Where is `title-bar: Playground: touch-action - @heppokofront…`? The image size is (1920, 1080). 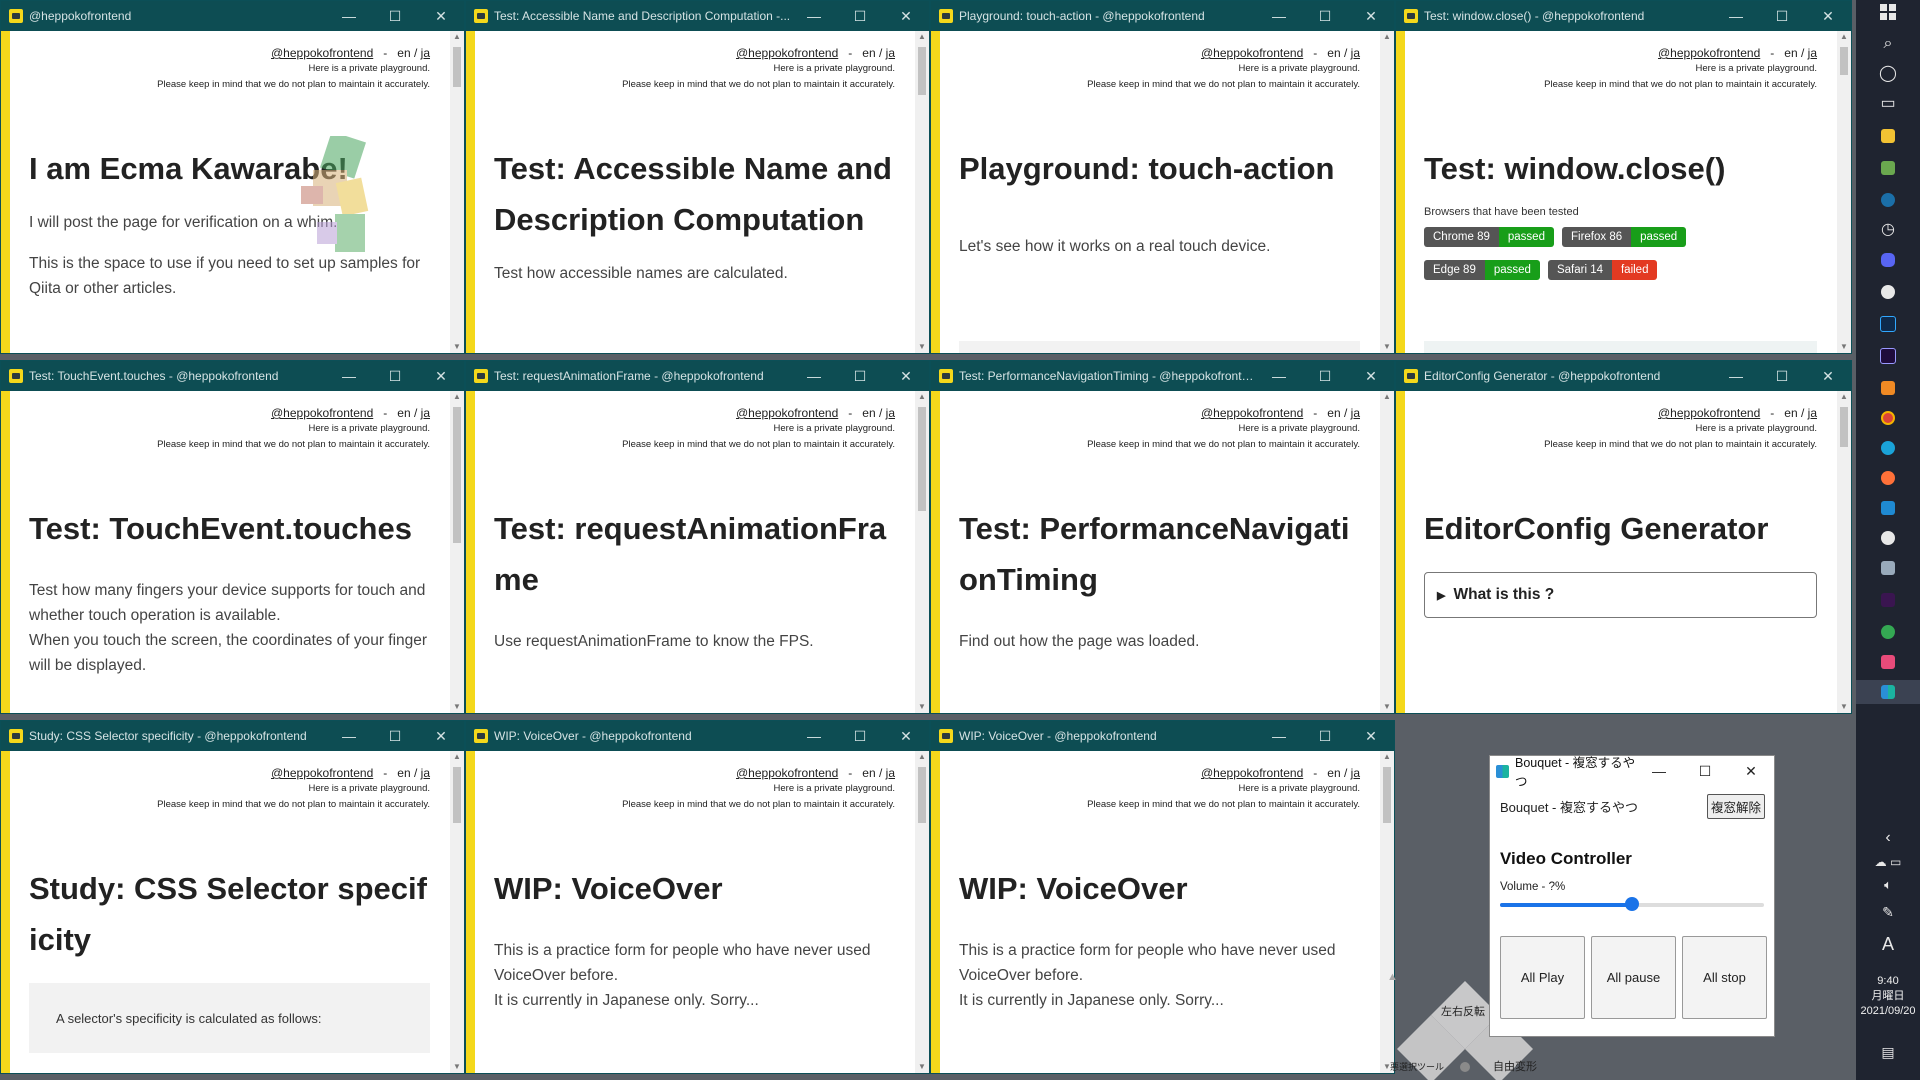 title-bar: Playground: touch-action - @heppokofront… is located at coordinates (1162, 16).